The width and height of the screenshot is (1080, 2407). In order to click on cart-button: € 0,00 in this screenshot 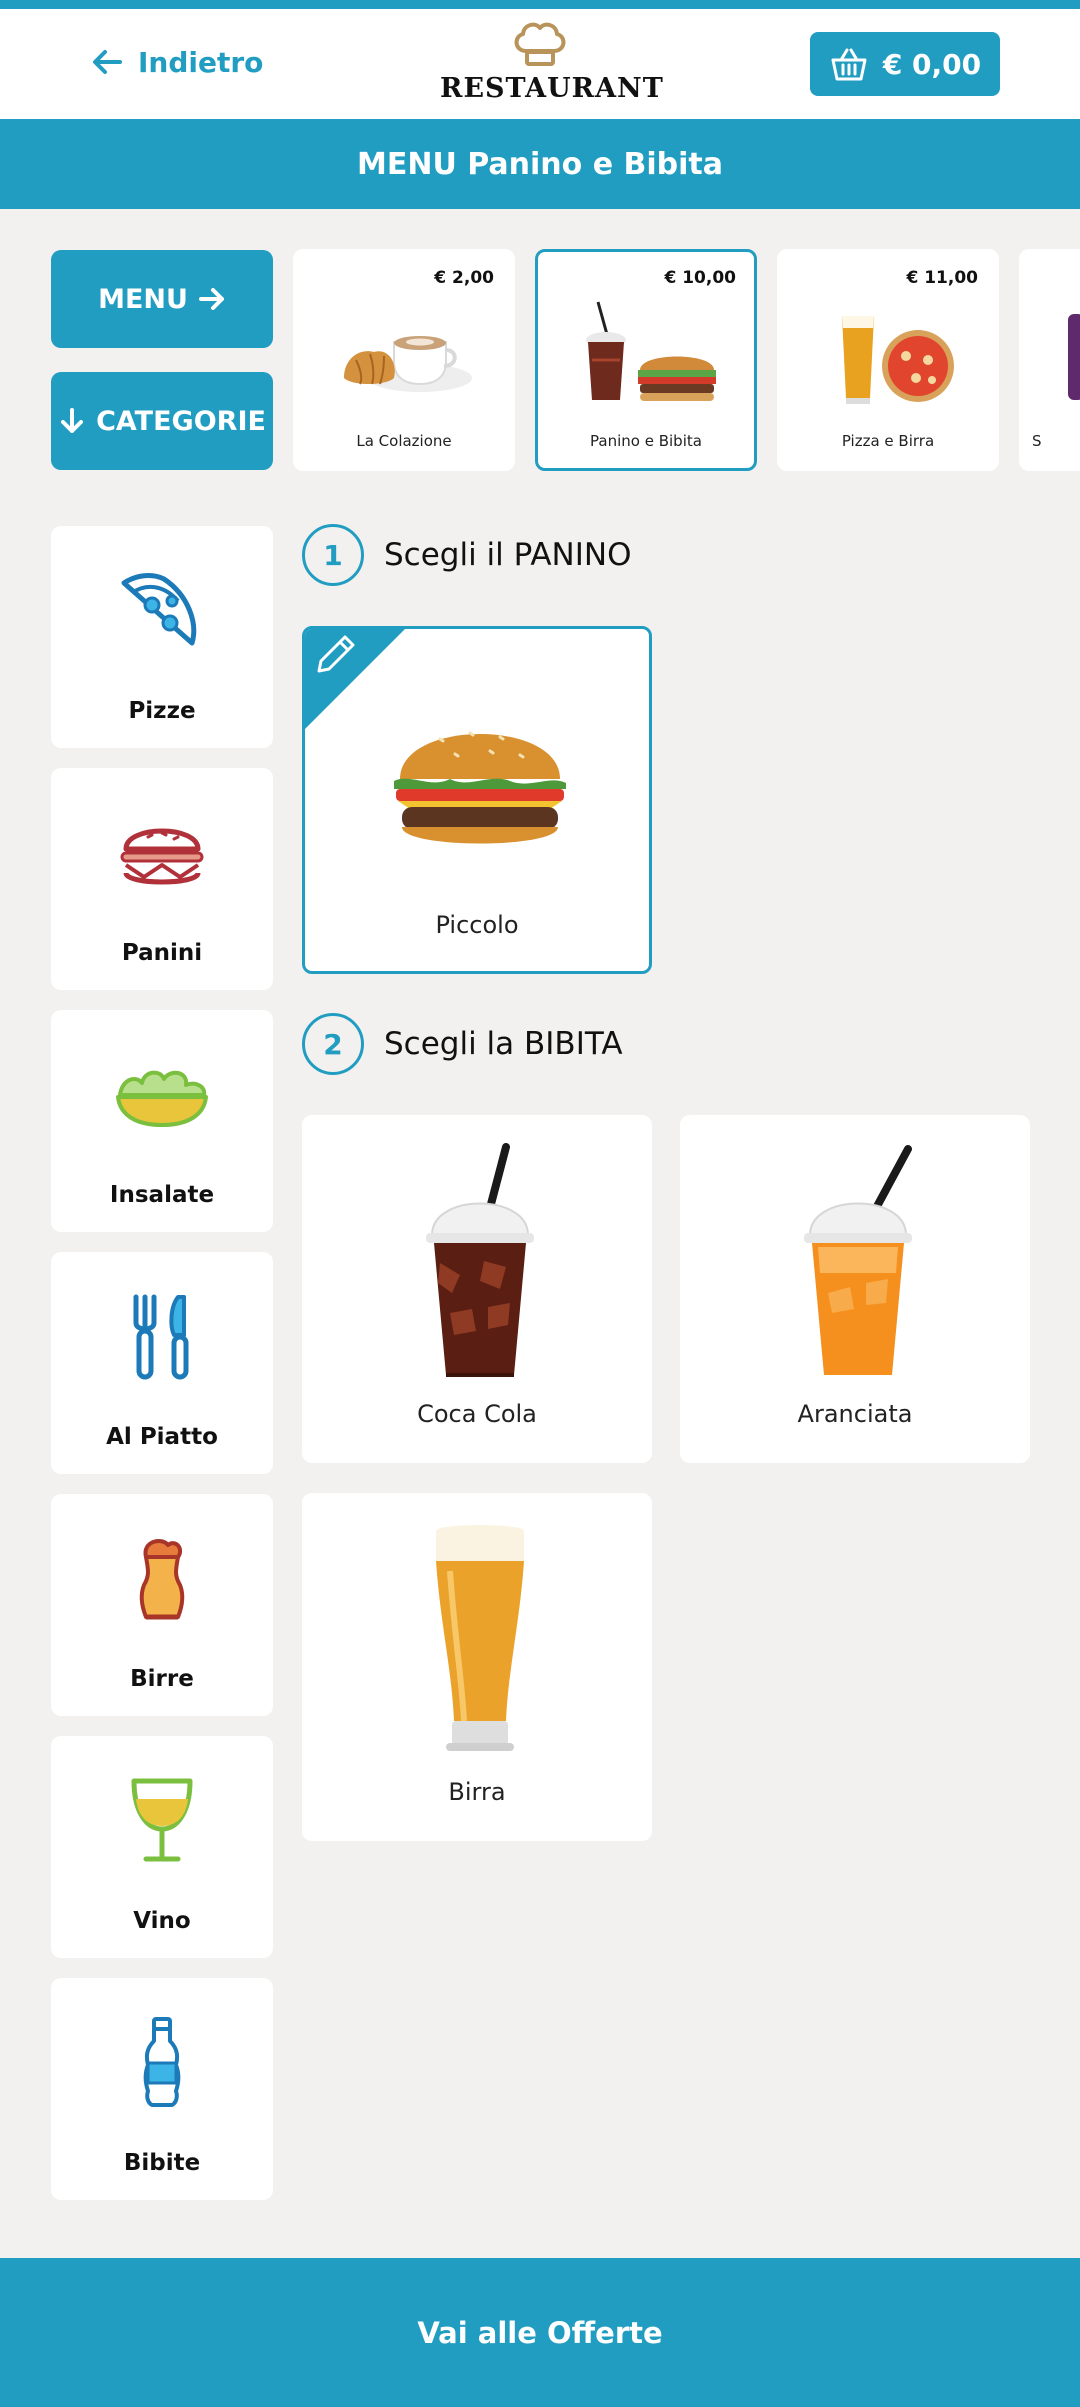, I will do `click(905, 64)`.